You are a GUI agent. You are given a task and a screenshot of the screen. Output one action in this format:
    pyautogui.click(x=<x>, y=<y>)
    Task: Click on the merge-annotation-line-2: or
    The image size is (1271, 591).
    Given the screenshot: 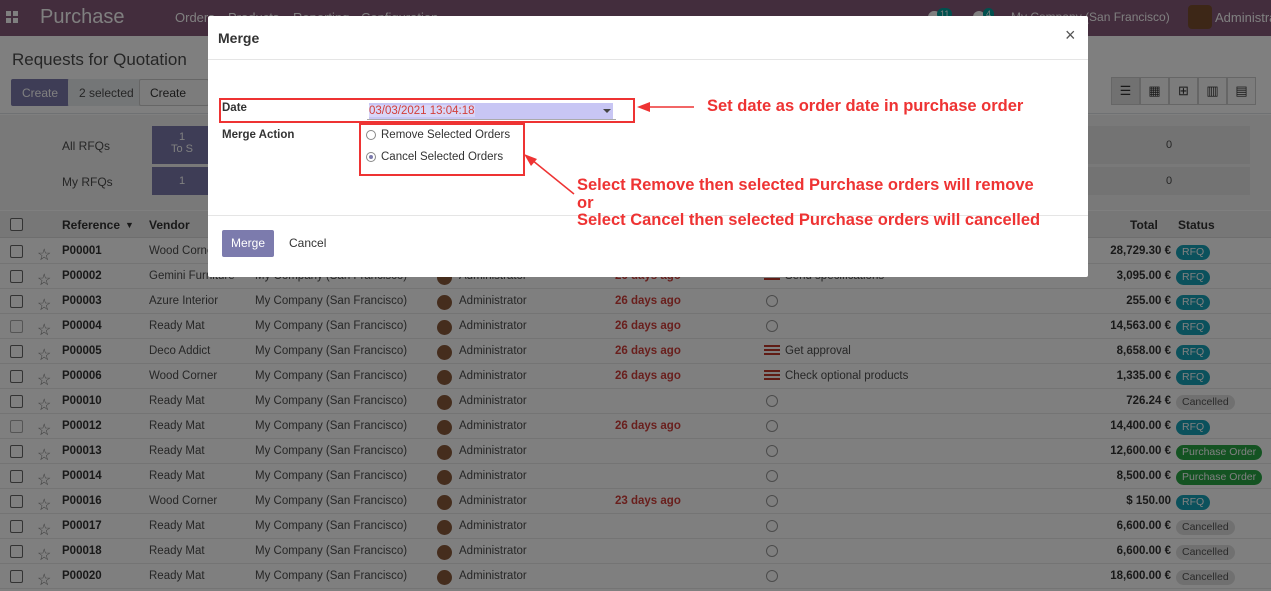 What is the action you would take?
    pyautogui.click(x=585, y=203)
    